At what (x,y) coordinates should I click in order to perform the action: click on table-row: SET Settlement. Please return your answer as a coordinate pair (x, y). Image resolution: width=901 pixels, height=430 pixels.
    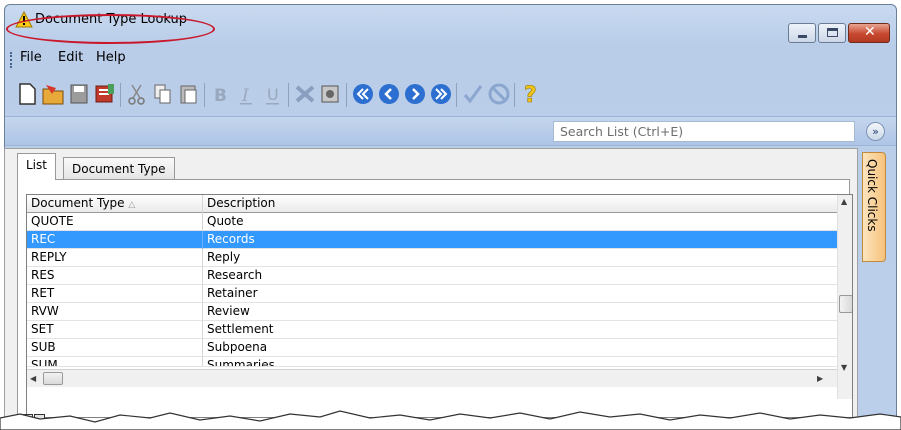
    Looking at the image, I should click on (432, 330).